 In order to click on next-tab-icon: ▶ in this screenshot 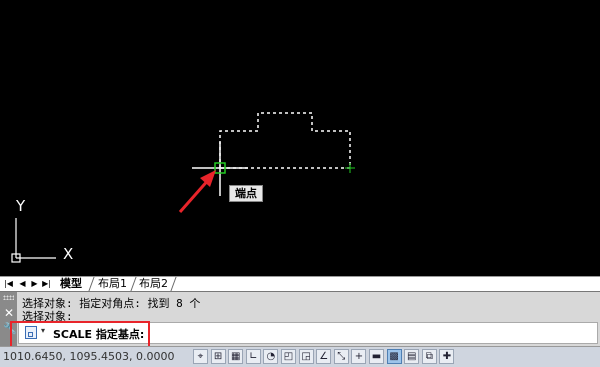, I will do `click(34, 283)`.